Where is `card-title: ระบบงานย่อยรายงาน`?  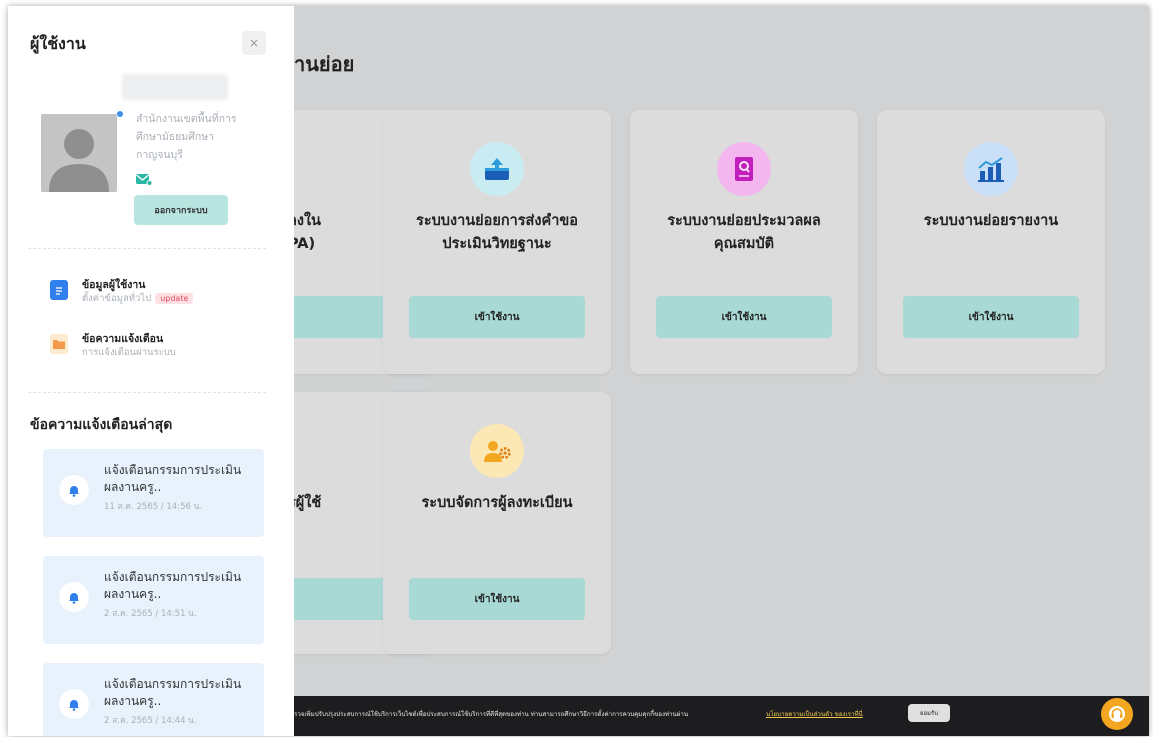 card-title: ระบบงานย่อยรายงาน is located at coordinates (991, 221).